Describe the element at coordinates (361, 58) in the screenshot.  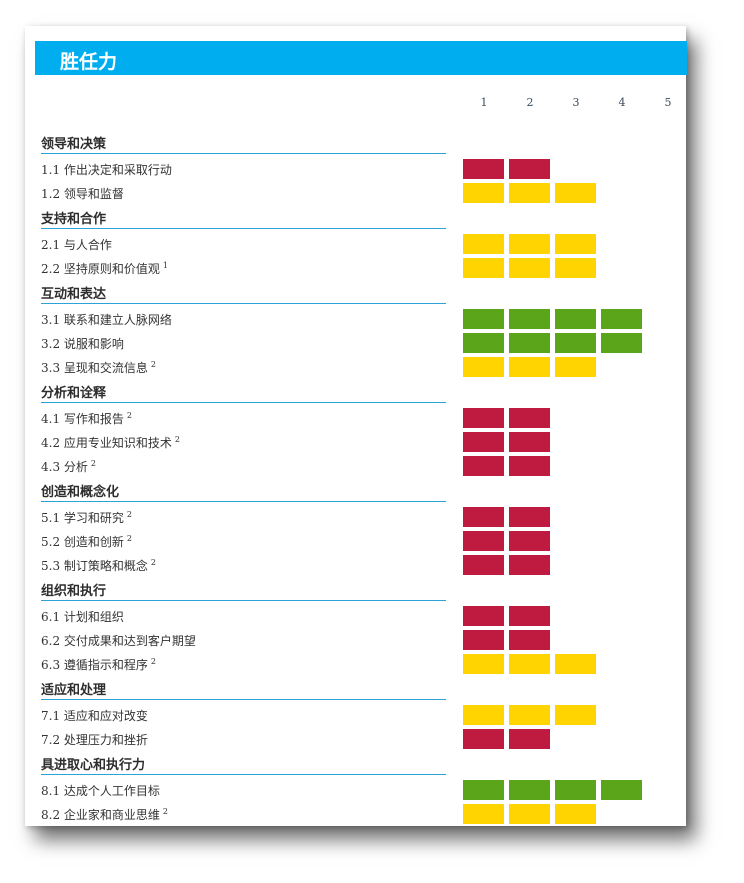
I see `header-bar: 胜任力` at that location.